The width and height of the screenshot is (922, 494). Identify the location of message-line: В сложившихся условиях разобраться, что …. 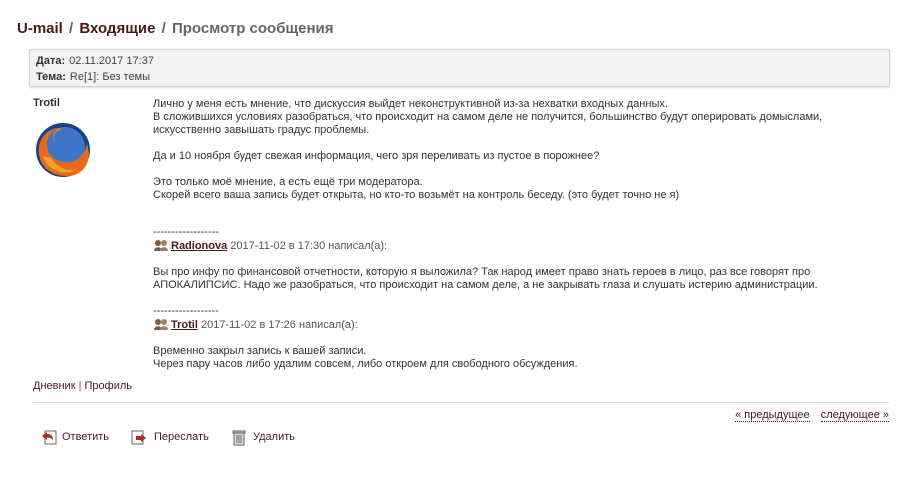
(488, 117).